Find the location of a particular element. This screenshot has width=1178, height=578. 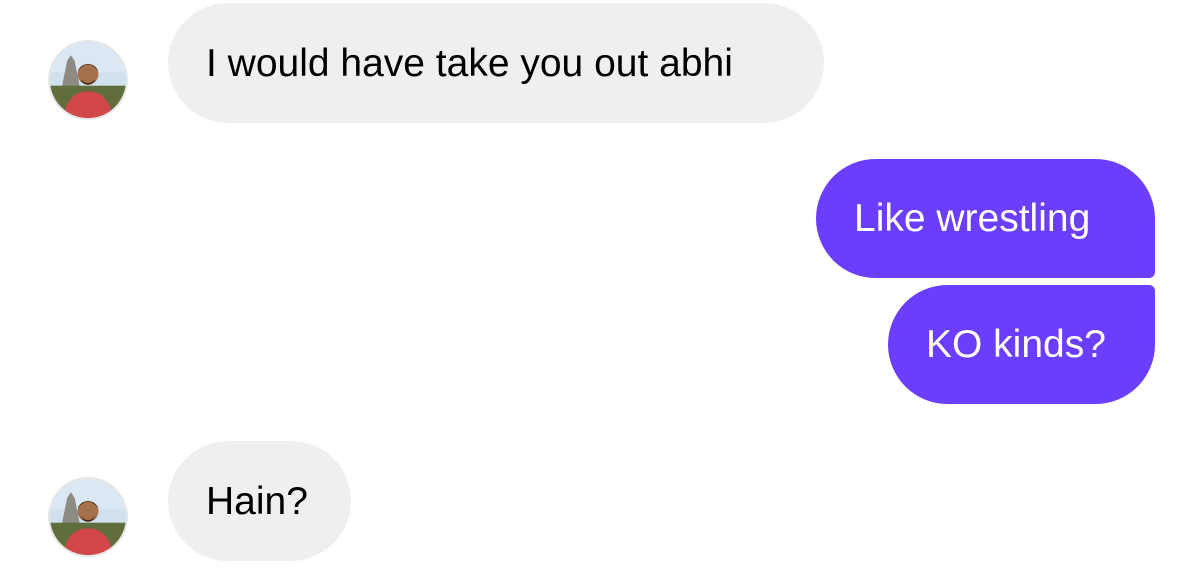

message-bubble-outgoing: KO kinds? is located at coordinates (1021, 344).